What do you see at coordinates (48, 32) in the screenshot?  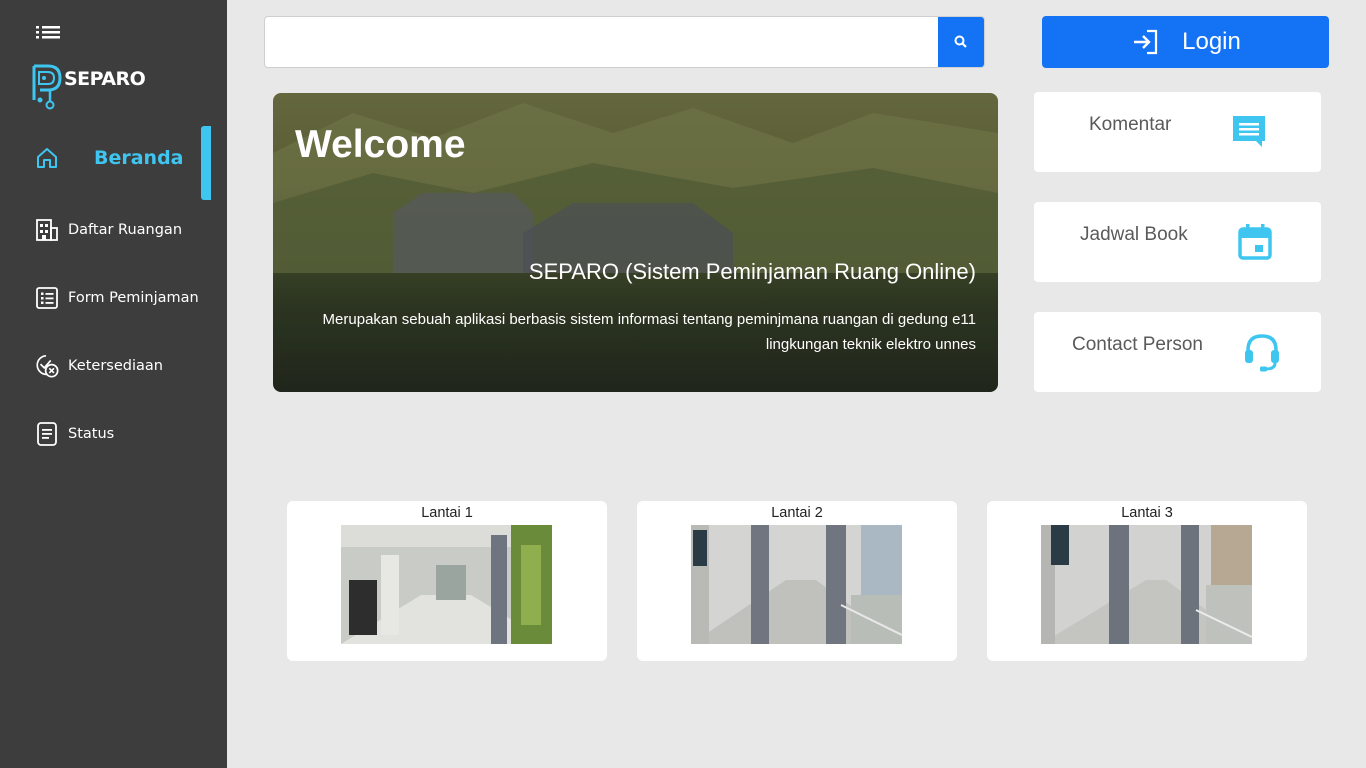 I see `menu-toggle-icon` at bounding box center [48, 32].